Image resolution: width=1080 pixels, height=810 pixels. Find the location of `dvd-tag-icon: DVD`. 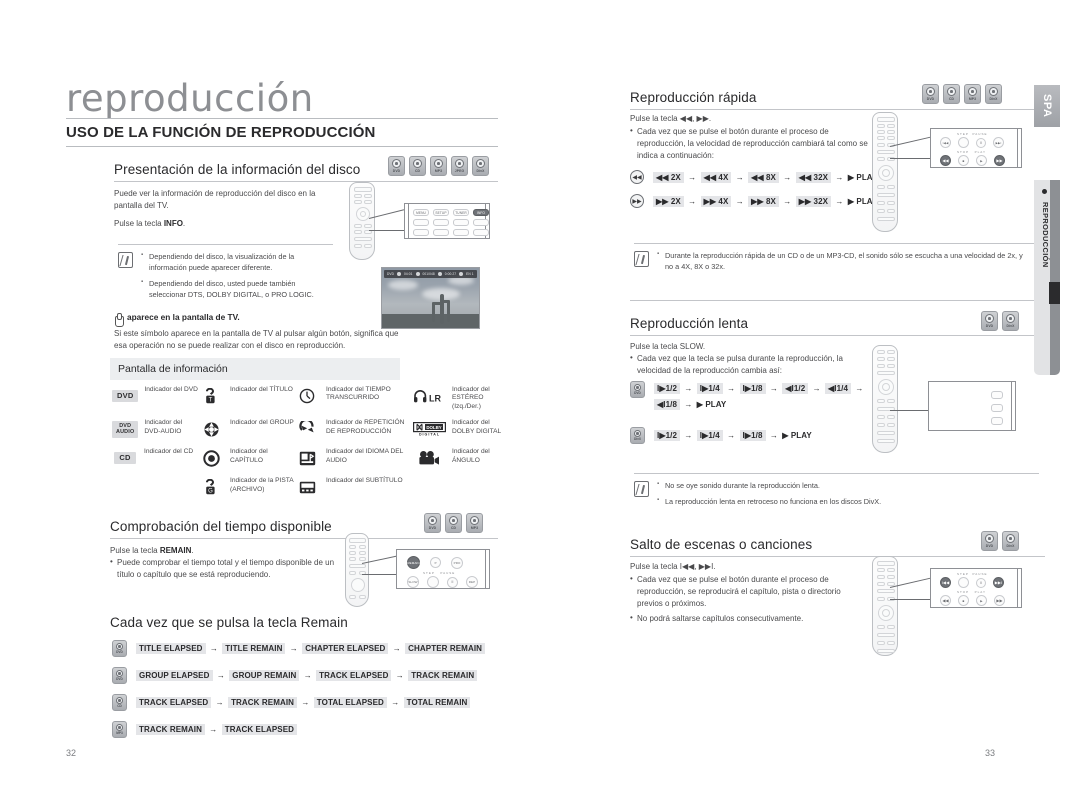

dvd-tag-icon: DVD is located at coordinates (125, 396).